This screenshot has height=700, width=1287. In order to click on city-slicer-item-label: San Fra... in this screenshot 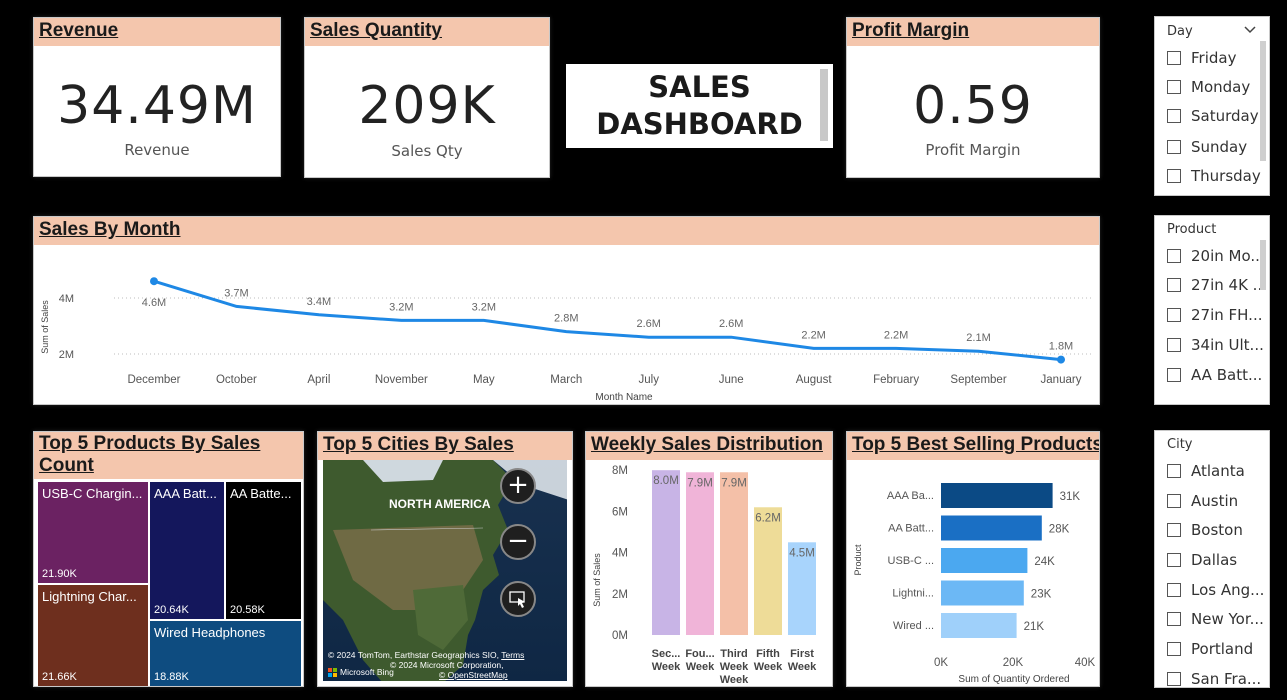, I will do `click(1226, 679)`.